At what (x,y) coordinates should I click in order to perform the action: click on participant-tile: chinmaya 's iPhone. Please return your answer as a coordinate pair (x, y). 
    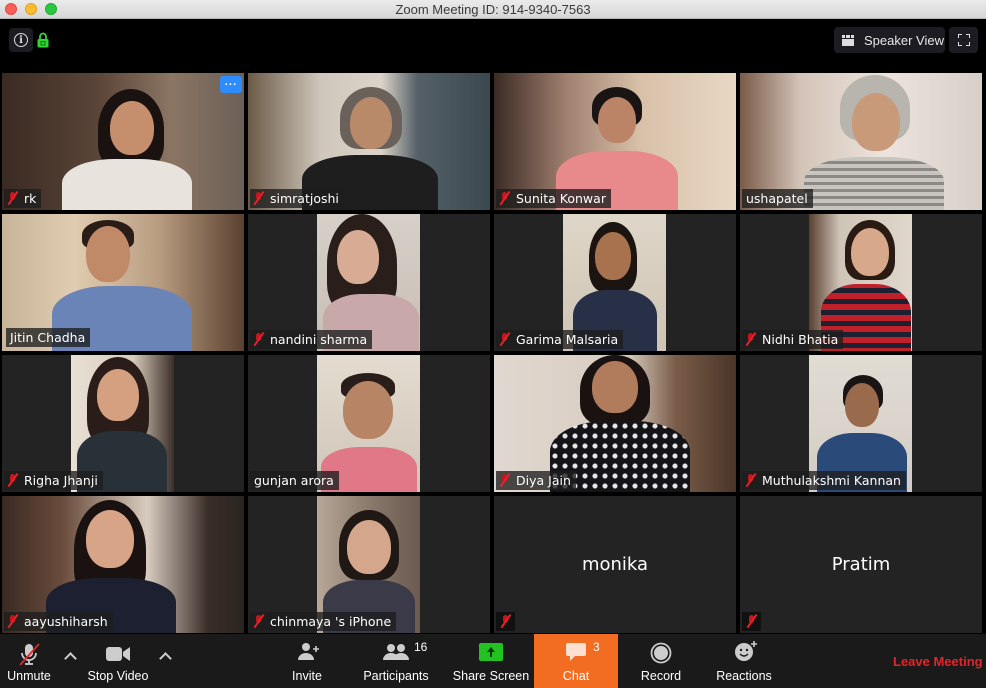
    Looking at the image, I should click on (369, 564).